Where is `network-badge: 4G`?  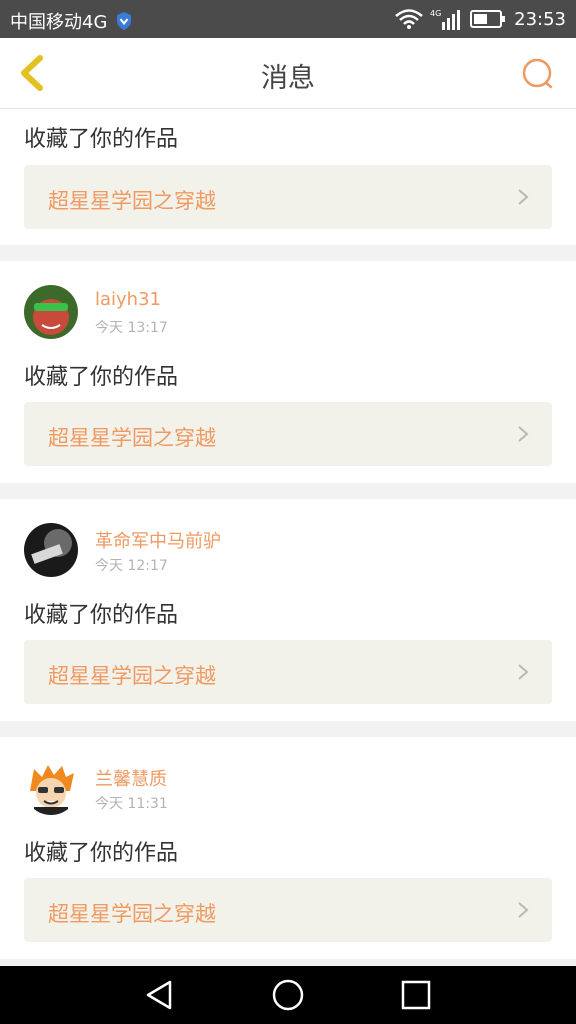 network-badge: 4G is located at coordinates (435, 13).